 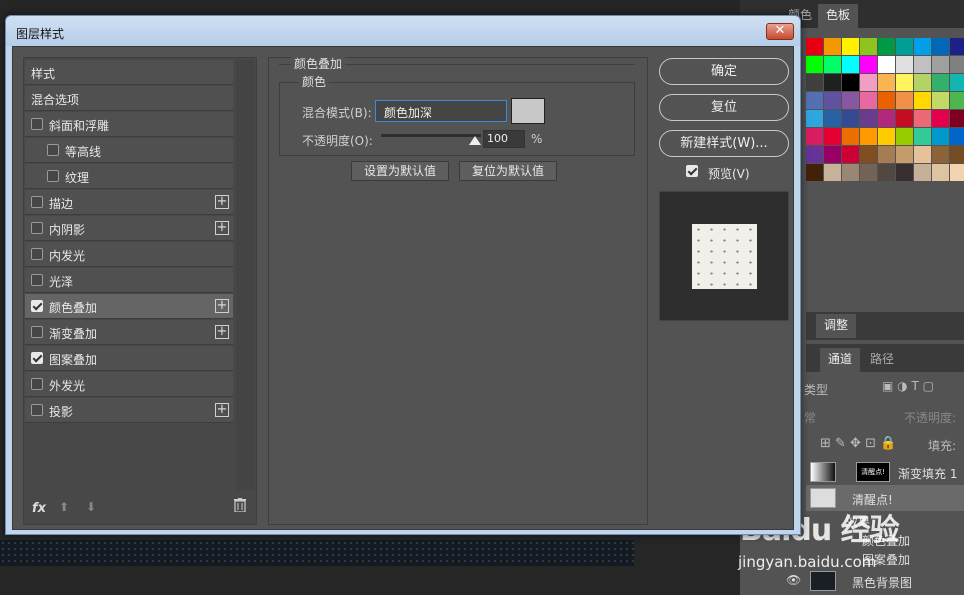 I want to click on style-item: 图案叠加, so click(x=129, y=358).